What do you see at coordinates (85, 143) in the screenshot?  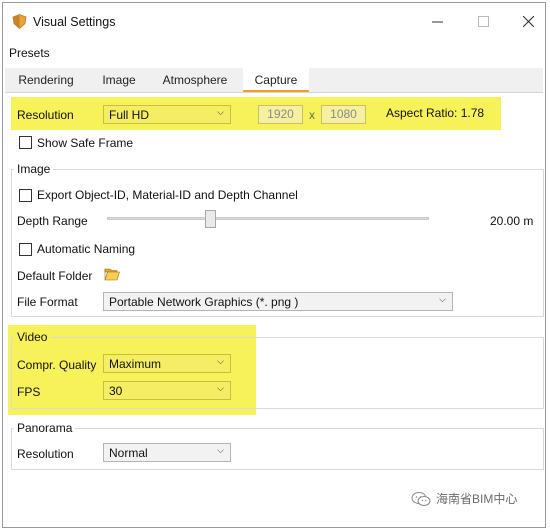 I see `show-safe-frame-label: Show Safe Frame` at bounding box center [85, 143].